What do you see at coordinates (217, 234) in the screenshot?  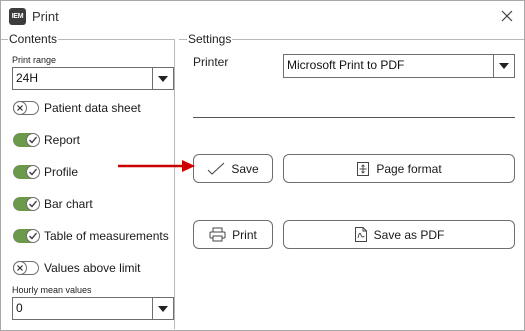 I see `printer-icon` at bounding box center [217, 234].